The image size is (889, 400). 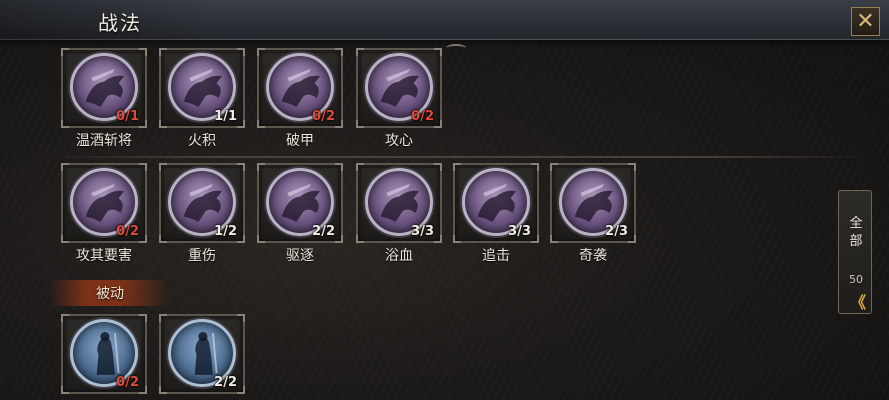 I want to click on filter-all-count: 50, so click(x=856, y=279).